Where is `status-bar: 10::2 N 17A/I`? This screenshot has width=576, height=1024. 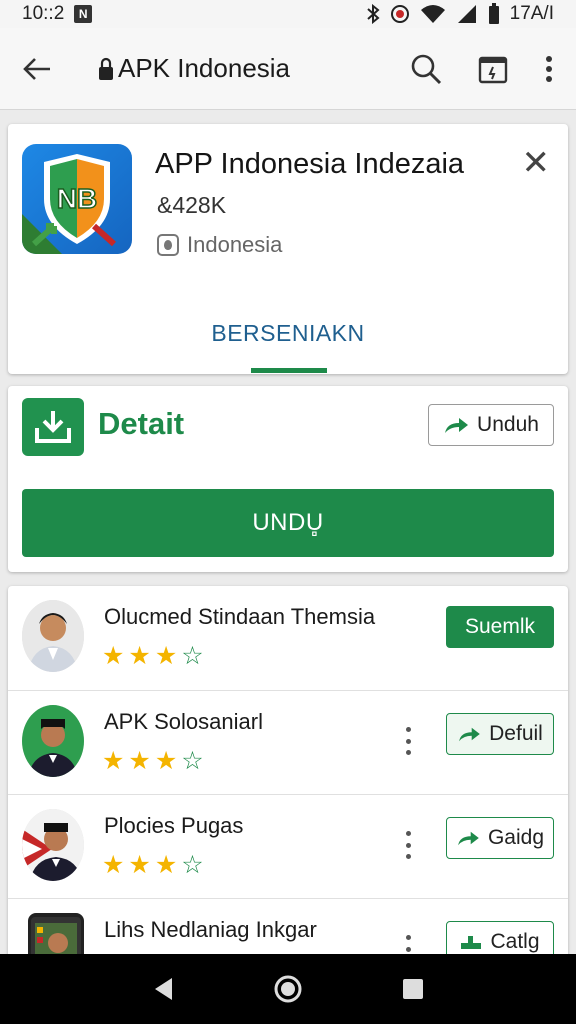
status-bar: 10::2 N 17A/I is located at coordinates (288, 14).